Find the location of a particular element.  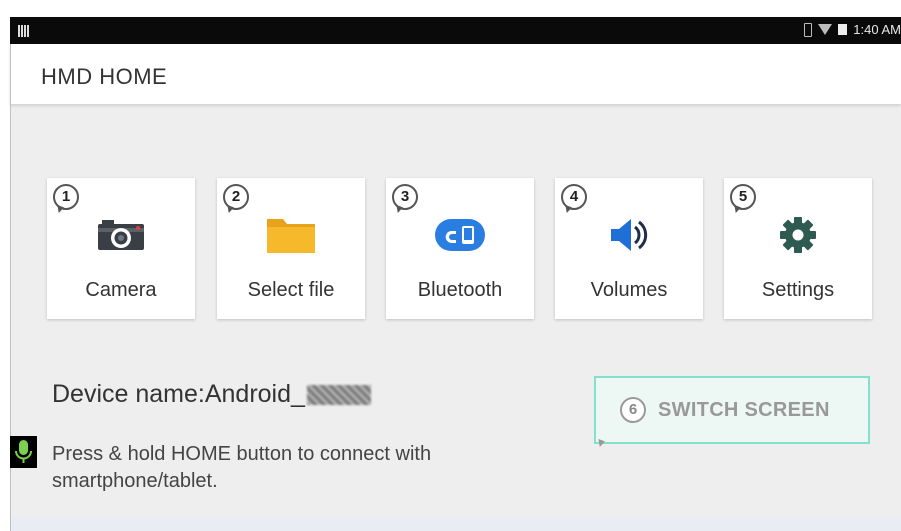

signal-icon is located at coordinates (843, 29).